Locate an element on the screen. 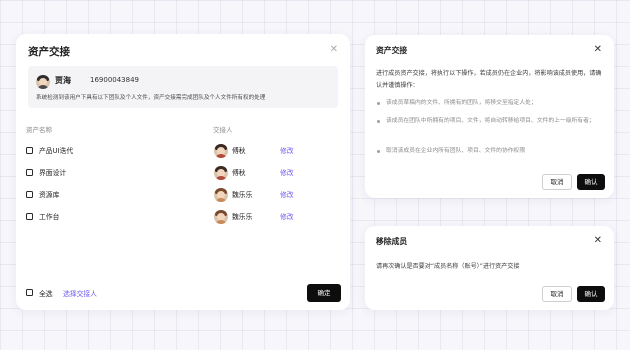 This screenshot has height=350, width=630. remove-member-dialog: 移除成员 ✕ 请再次确认是否要对“成员名称（账号）”进行资产交接 取消 确认 is located at coordinates (489, 268).